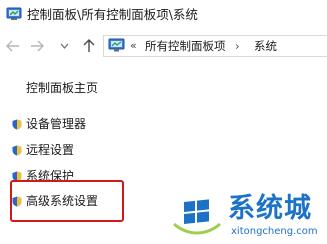  I want to click on address-bar: « 所有控制面板项 › 系统, so click(215, 46).